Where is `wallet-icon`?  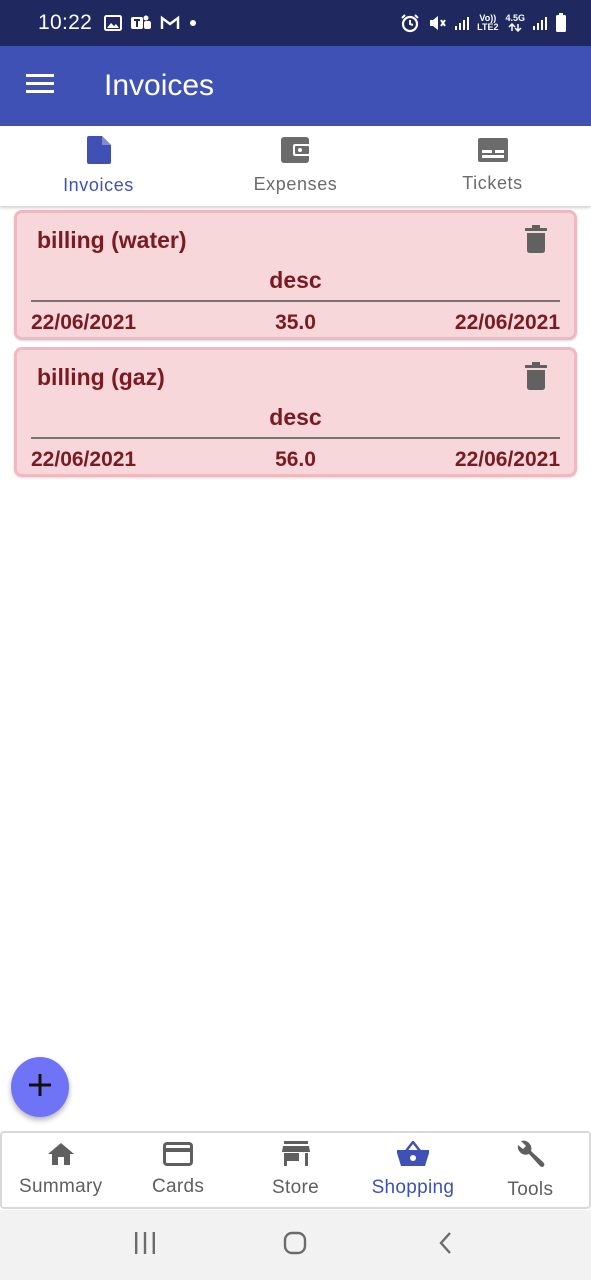 wallet-icon is located at coordinates (295, 152).